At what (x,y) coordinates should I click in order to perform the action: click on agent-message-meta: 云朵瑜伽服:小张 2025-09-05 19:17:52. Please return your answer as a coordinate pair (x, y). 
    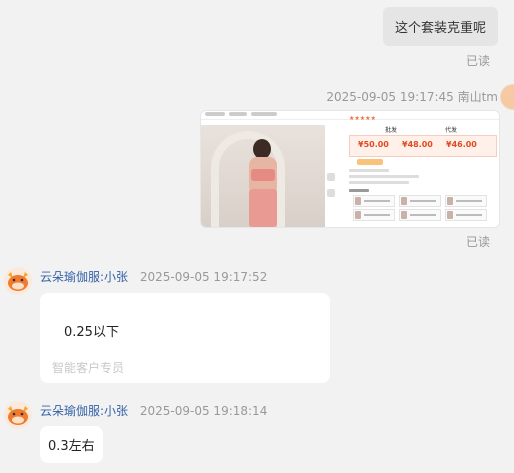
    Looking at the image, I should click on (153, 276).